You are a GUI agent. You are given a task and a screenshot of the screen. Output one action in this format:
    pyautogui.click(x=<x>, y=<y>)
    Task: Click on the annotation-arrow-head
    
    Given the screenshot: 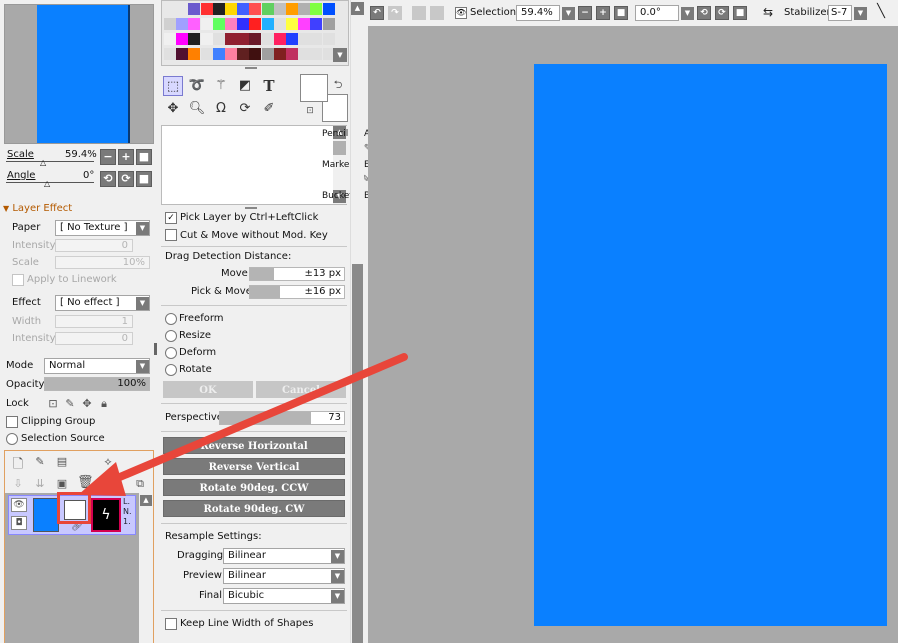 What is the action you would take?
    pyautogui.click(x=102, y=479)
    